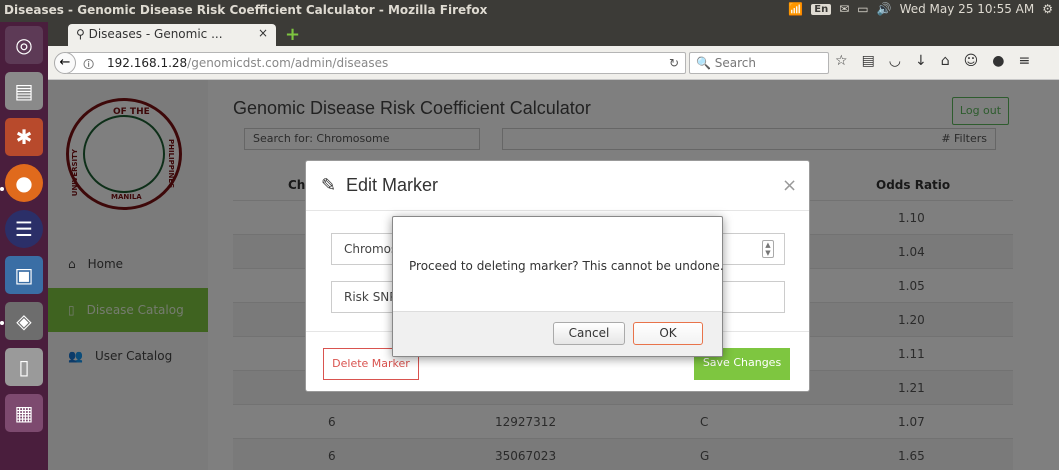  Describe the element at coordinates (1047, 9) in the screenshot. I see `settings-gear-icon: ⚙` at that location.